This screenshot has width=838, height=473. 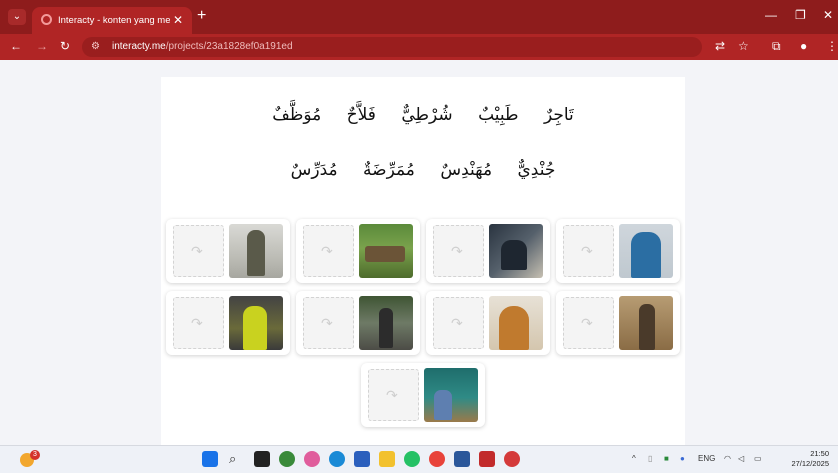 What do you see at coordinates (741, 458) in the screenshot?
I see `volume-icon: ◁` at bounding box center [741, 458].